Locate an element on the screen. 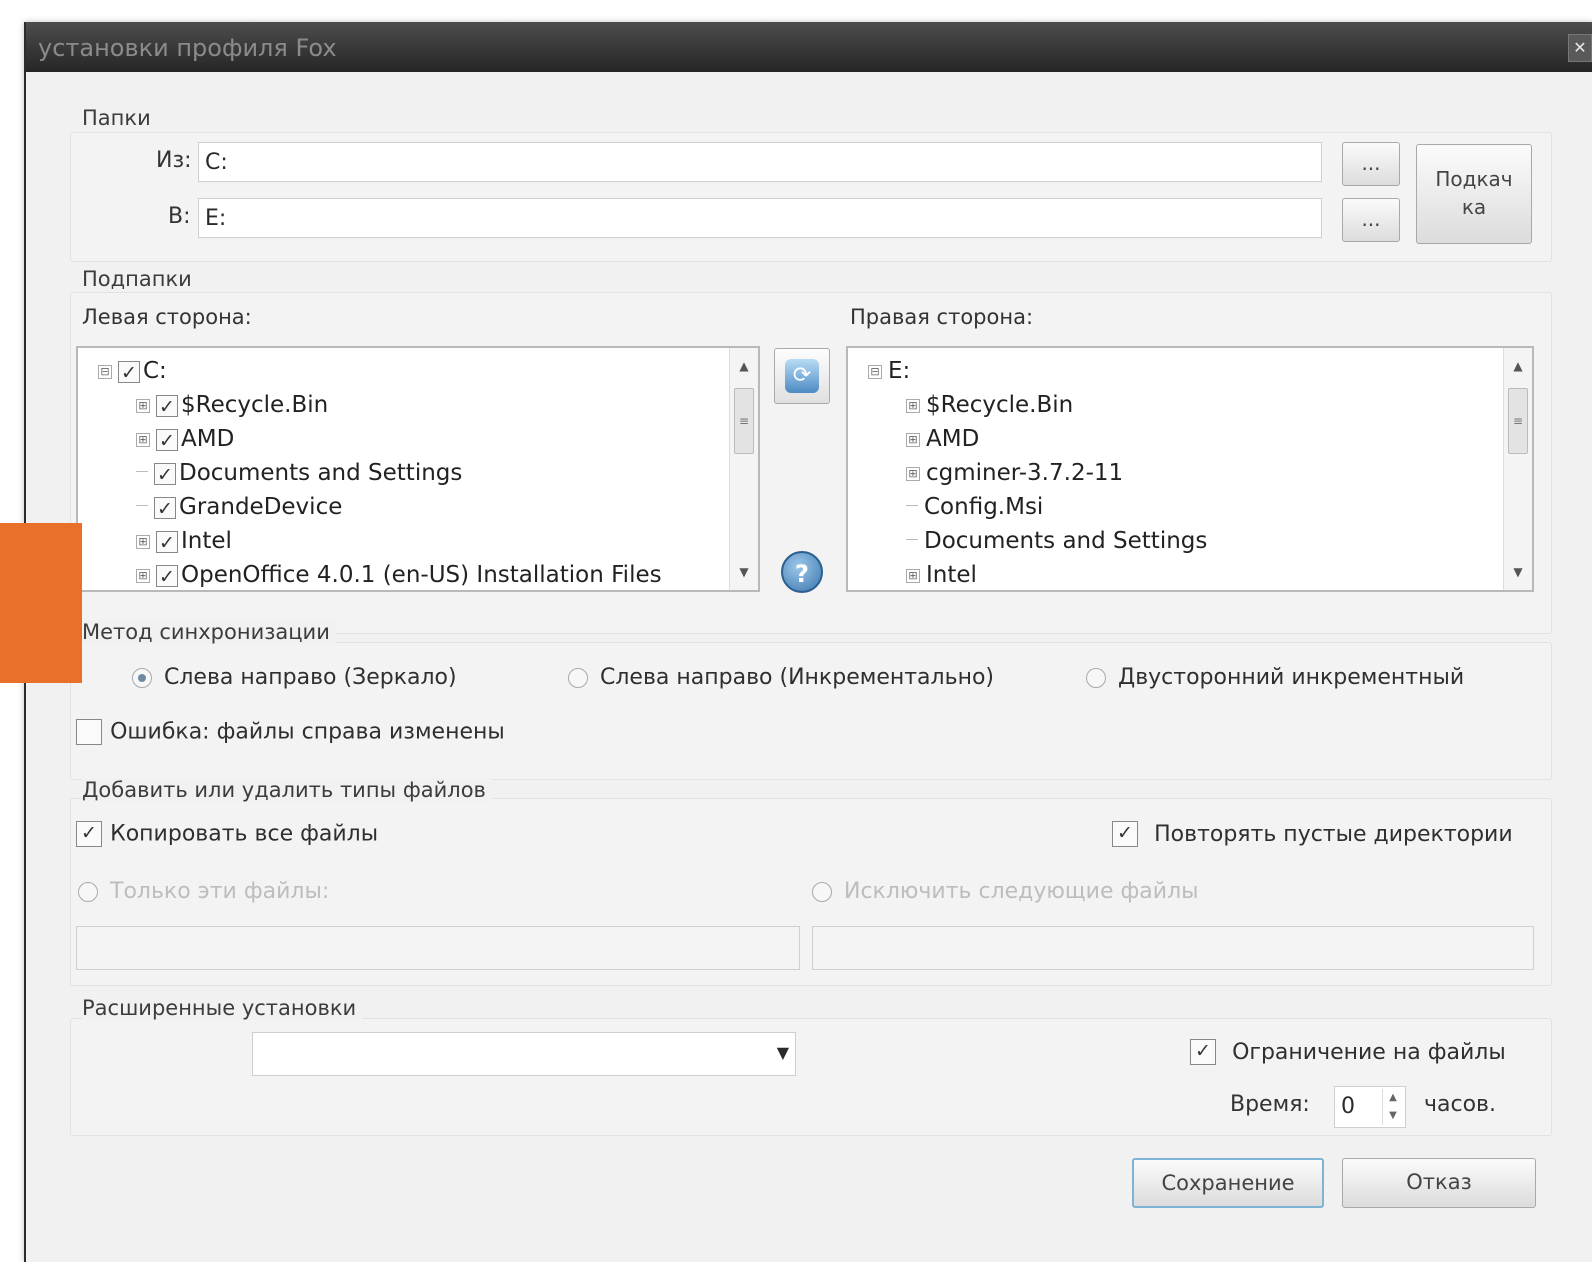 The height and width of the screenshot is (1262, 1592). left-tree-scrollbar: ▲ ≡ ▼ is located at coordinates (743, 469).